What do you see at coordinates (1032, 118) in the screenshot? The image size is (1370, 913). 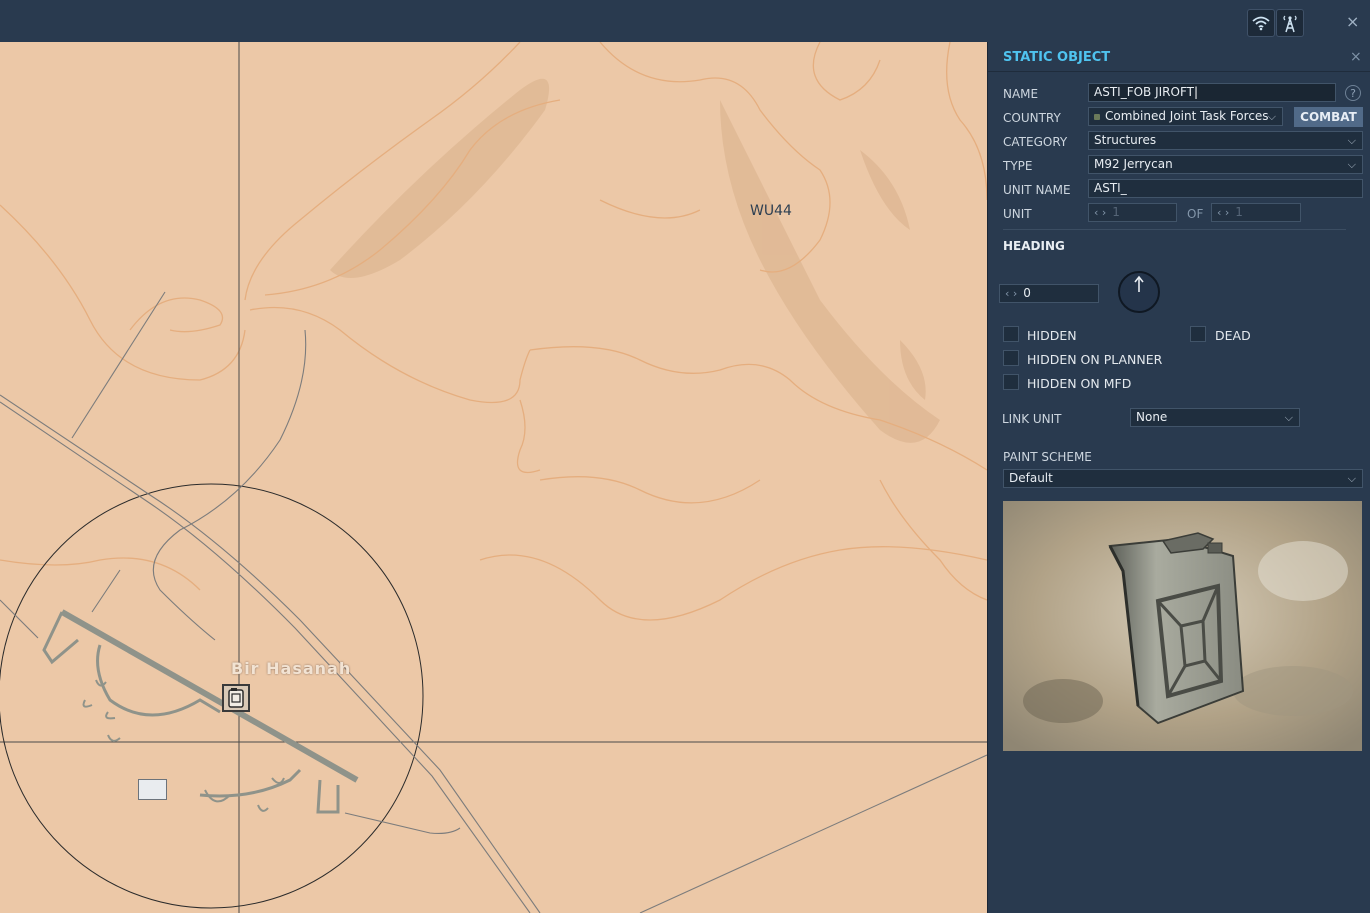 I see `country-label: COUNTRY` at bounding box center [1032, 118].